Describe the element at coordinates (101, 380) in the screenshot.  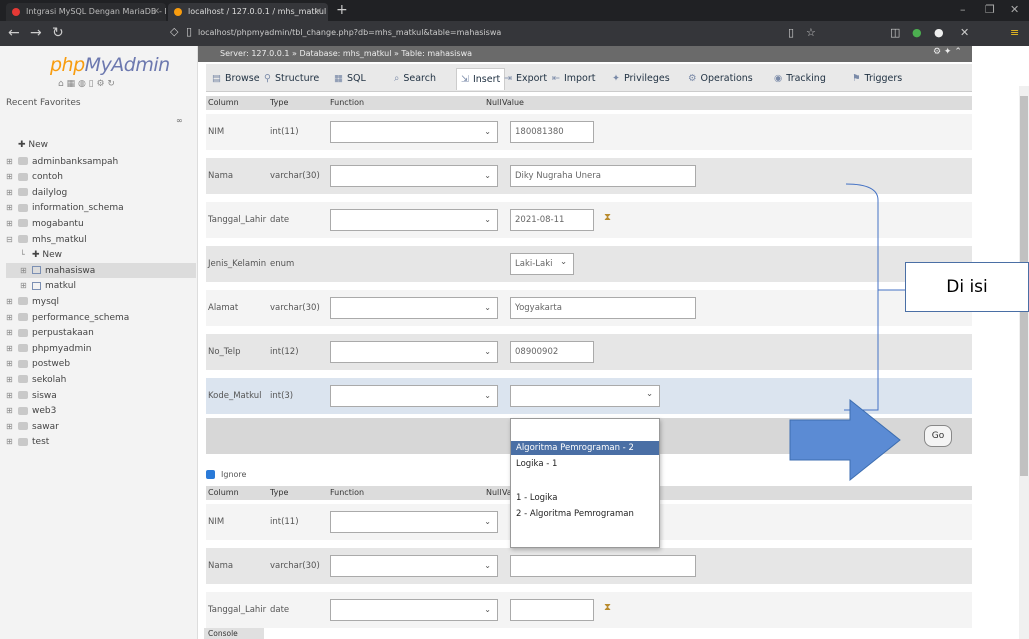
I see `tree-item: ⊞ sekolah` at that location.